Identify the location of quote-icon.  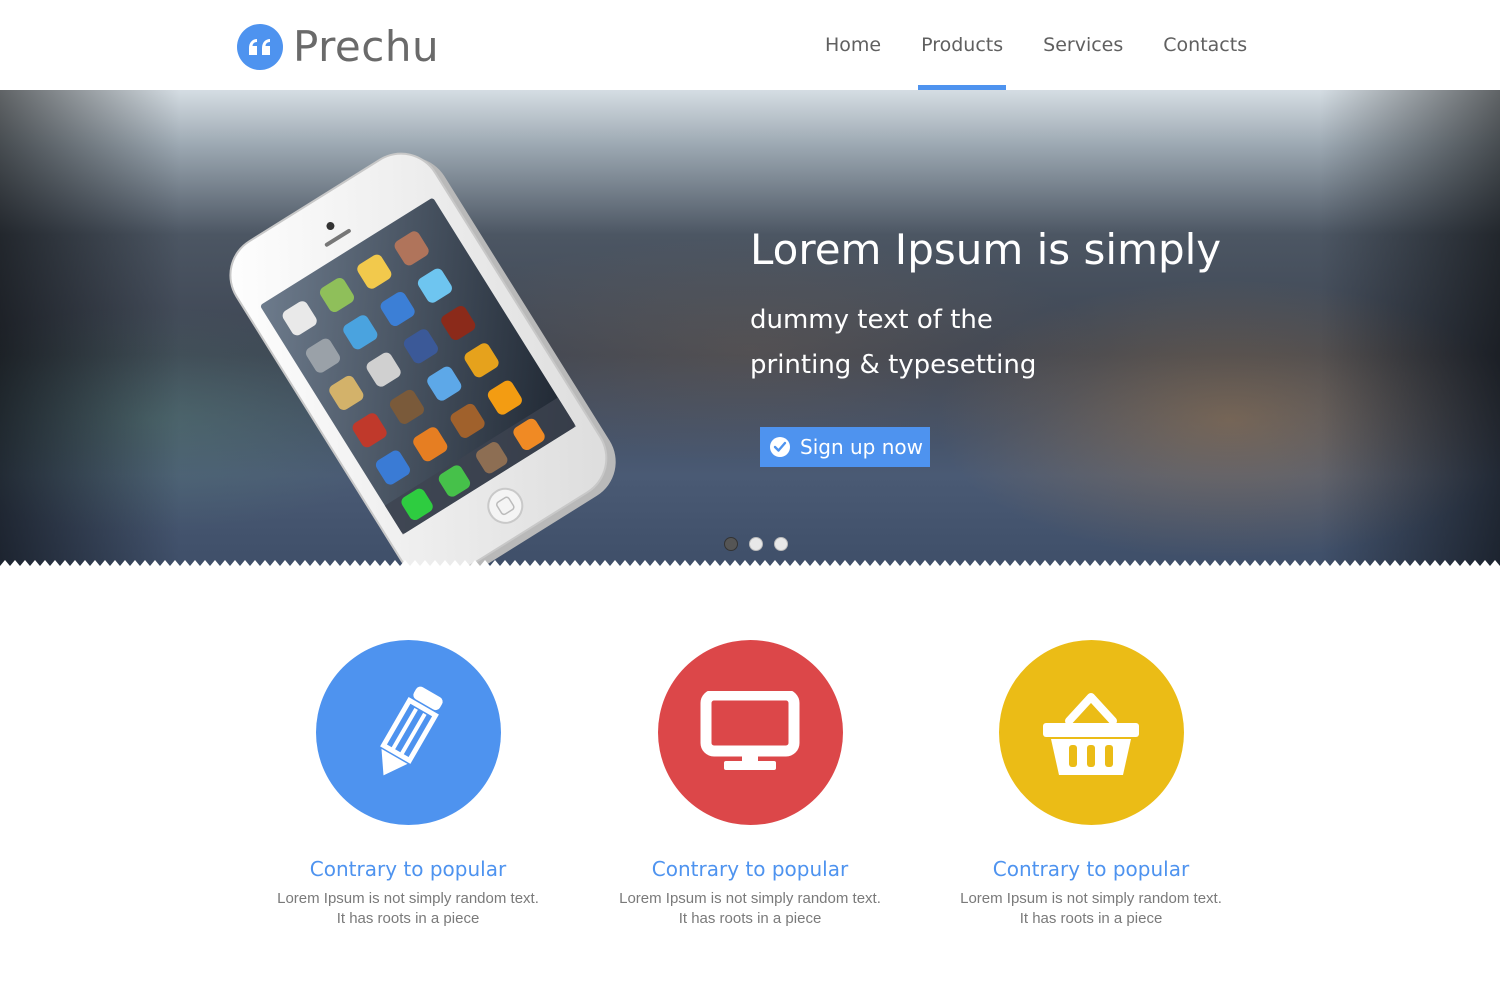
(260, 47).